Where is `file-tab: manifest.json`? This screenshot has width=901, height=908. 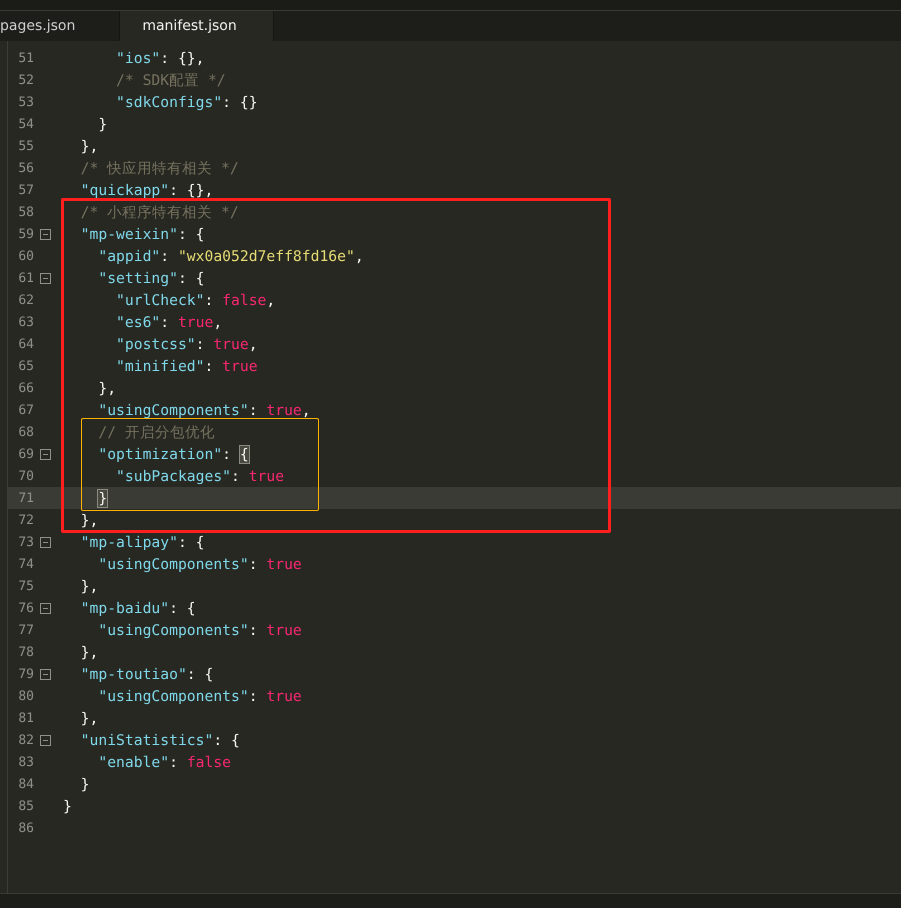 file-tab: manifest.json is located at coordinates (197, 26).